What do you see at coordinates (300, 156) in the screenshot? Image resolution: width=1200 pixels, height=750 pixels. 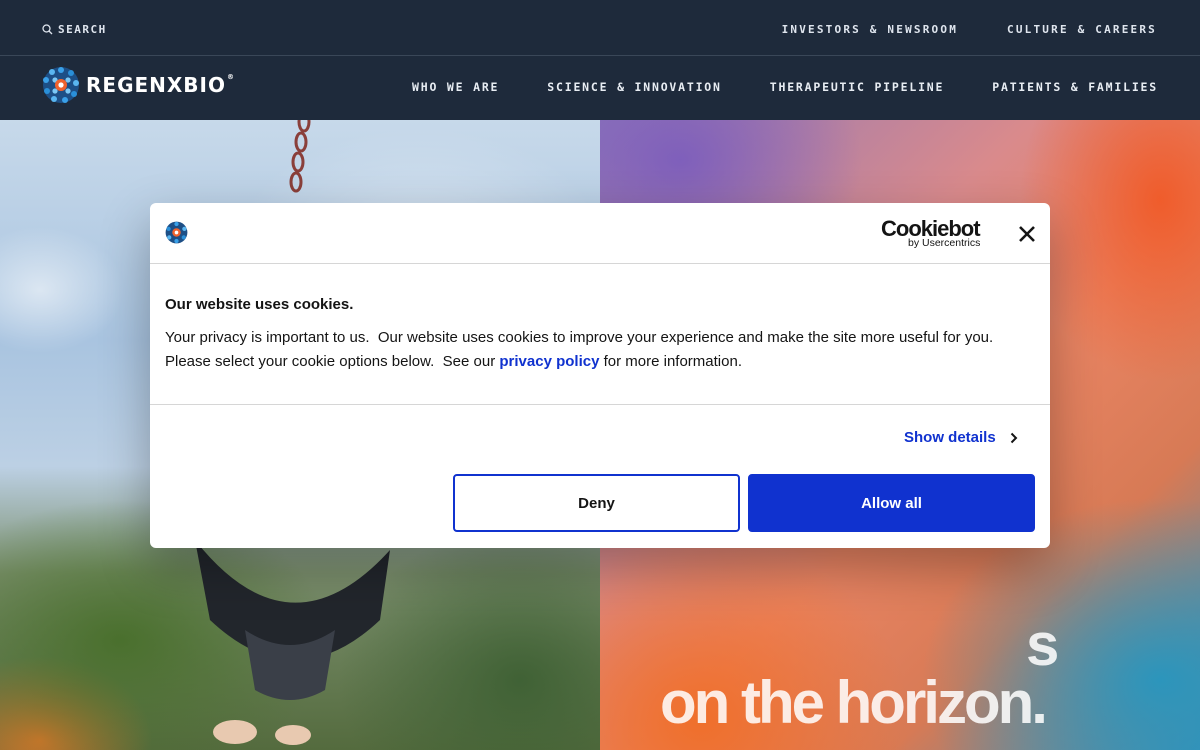 I see `swing-chain` at bounding box center [300, 156].